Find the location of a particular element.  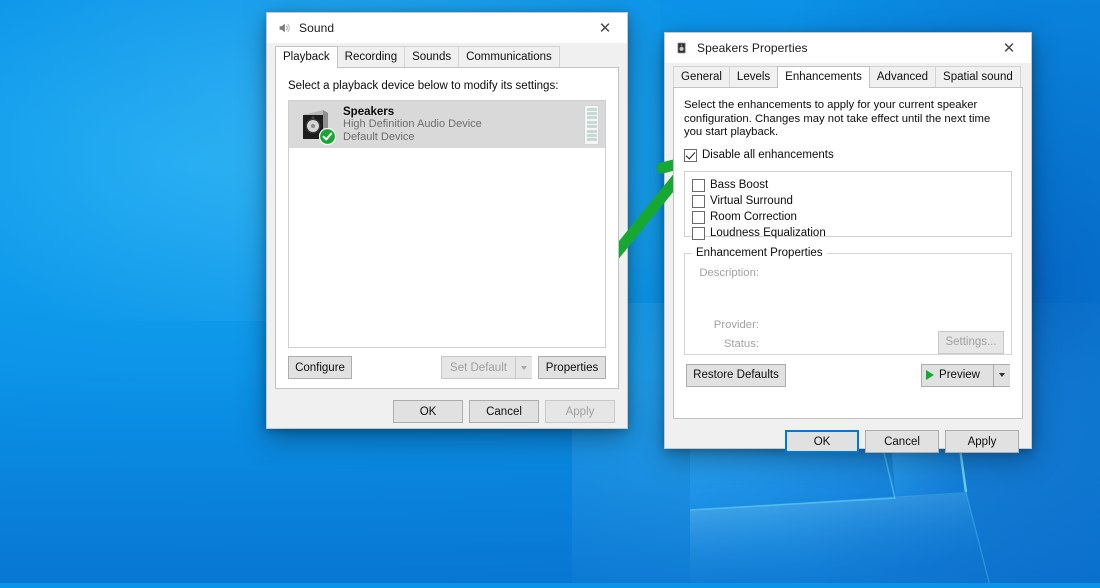

tab-sounds: Sounds is located at coordinates (432, 56).